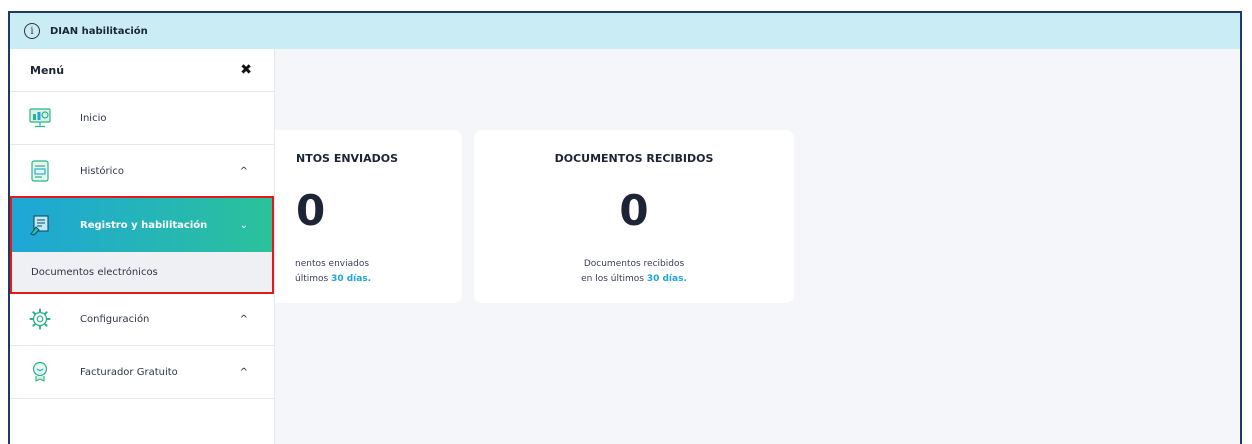  What do you see at coordinates (40, 171) in the screenshot?
I see `history-document-icon` at bounding box center [40, 171].